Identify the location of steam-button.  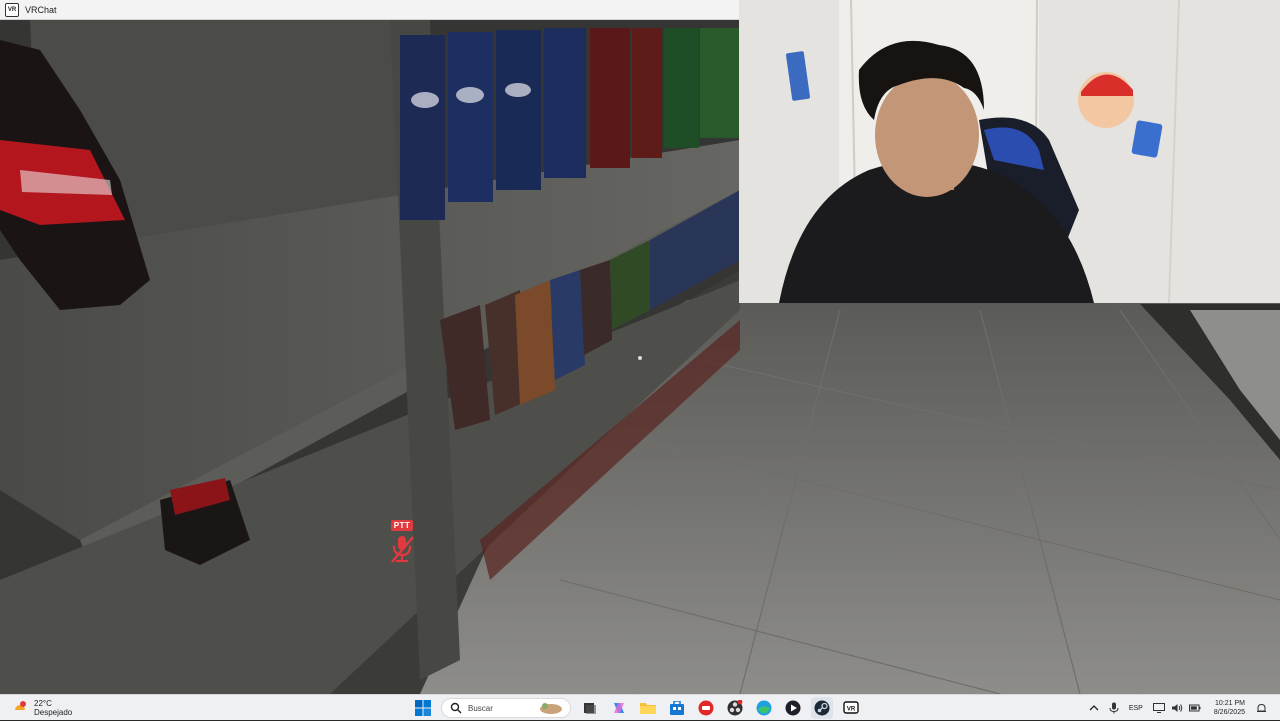
(821, 708).